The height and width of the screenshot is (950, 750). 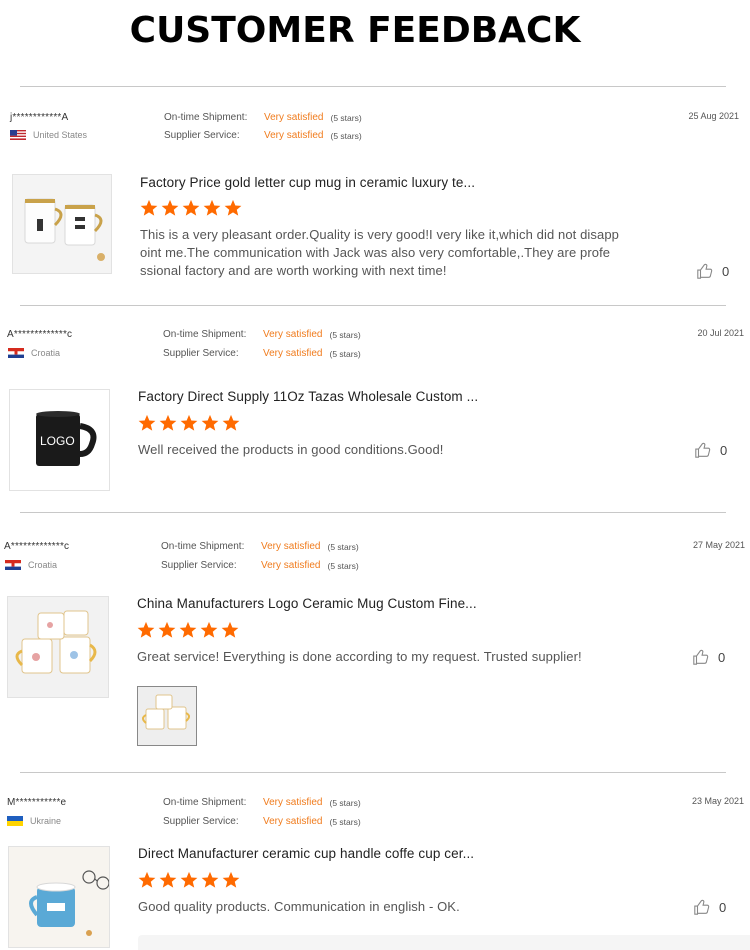 What do you see at coordinates (15, 821) in the screenshot?
I see `ukraine-flag-icon` at bounding box center [15, 821].